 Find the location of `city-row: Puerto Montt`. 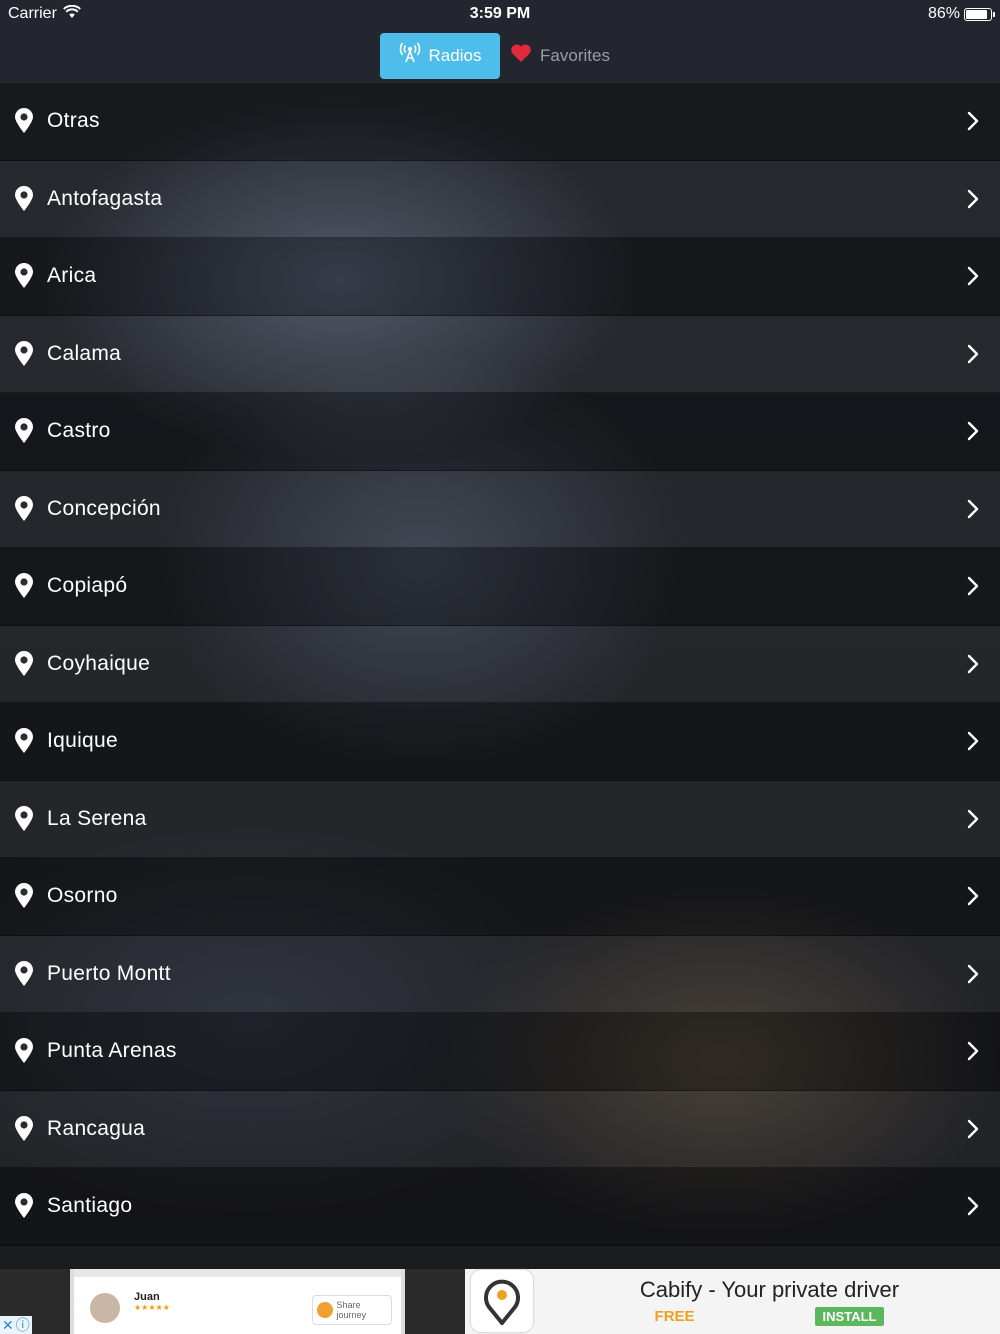

city-row: Puerto Montt is located at coordinates (500, 974).